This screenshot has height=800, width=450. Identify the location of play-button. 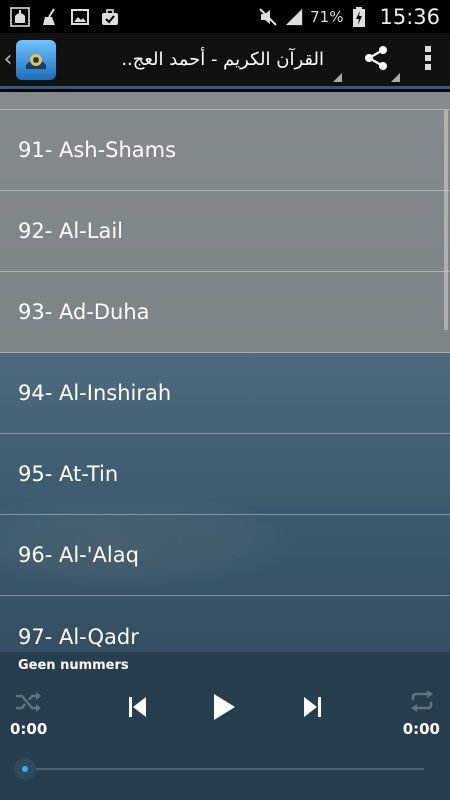
(224, 709).